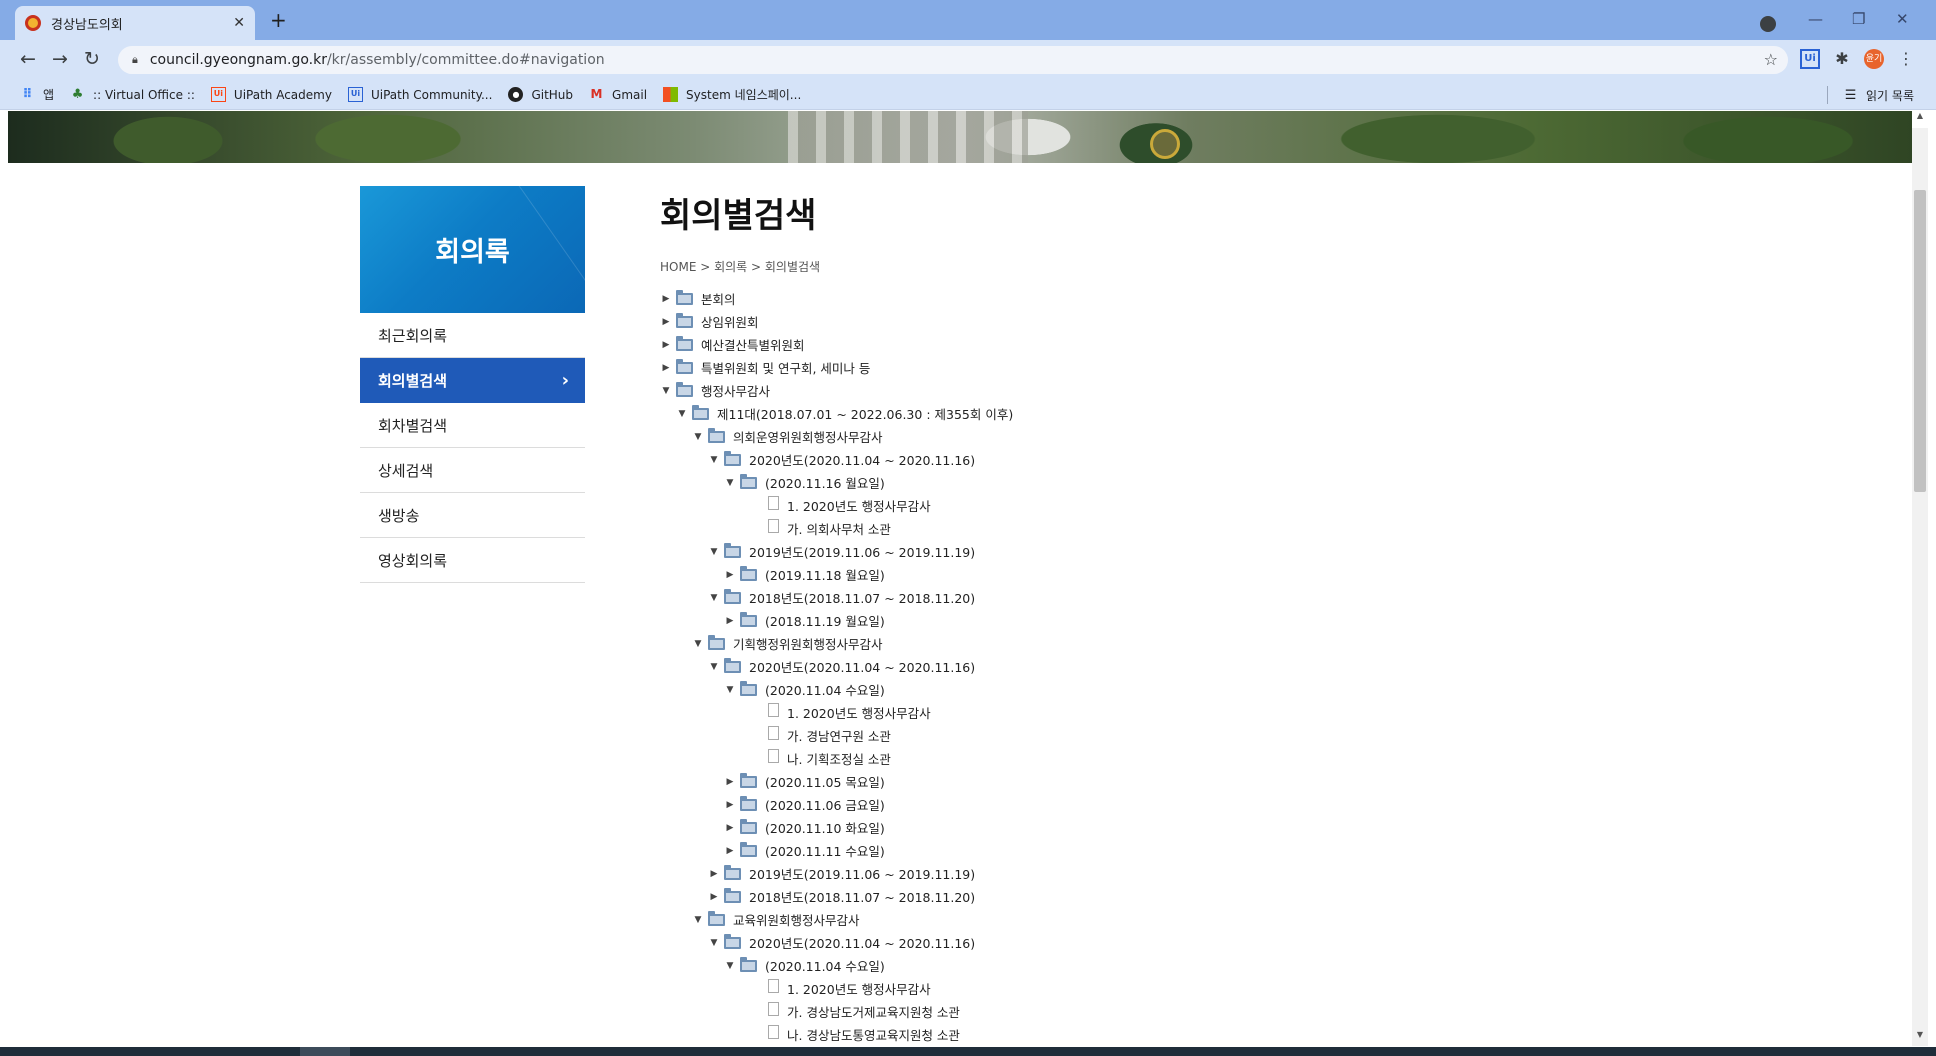 The width and height of the screenshot is (1936, 1056). Describe the element at coordinates (1771, 59) in the screenshot. I see `bookmark-star-icon: ☆` at that location.